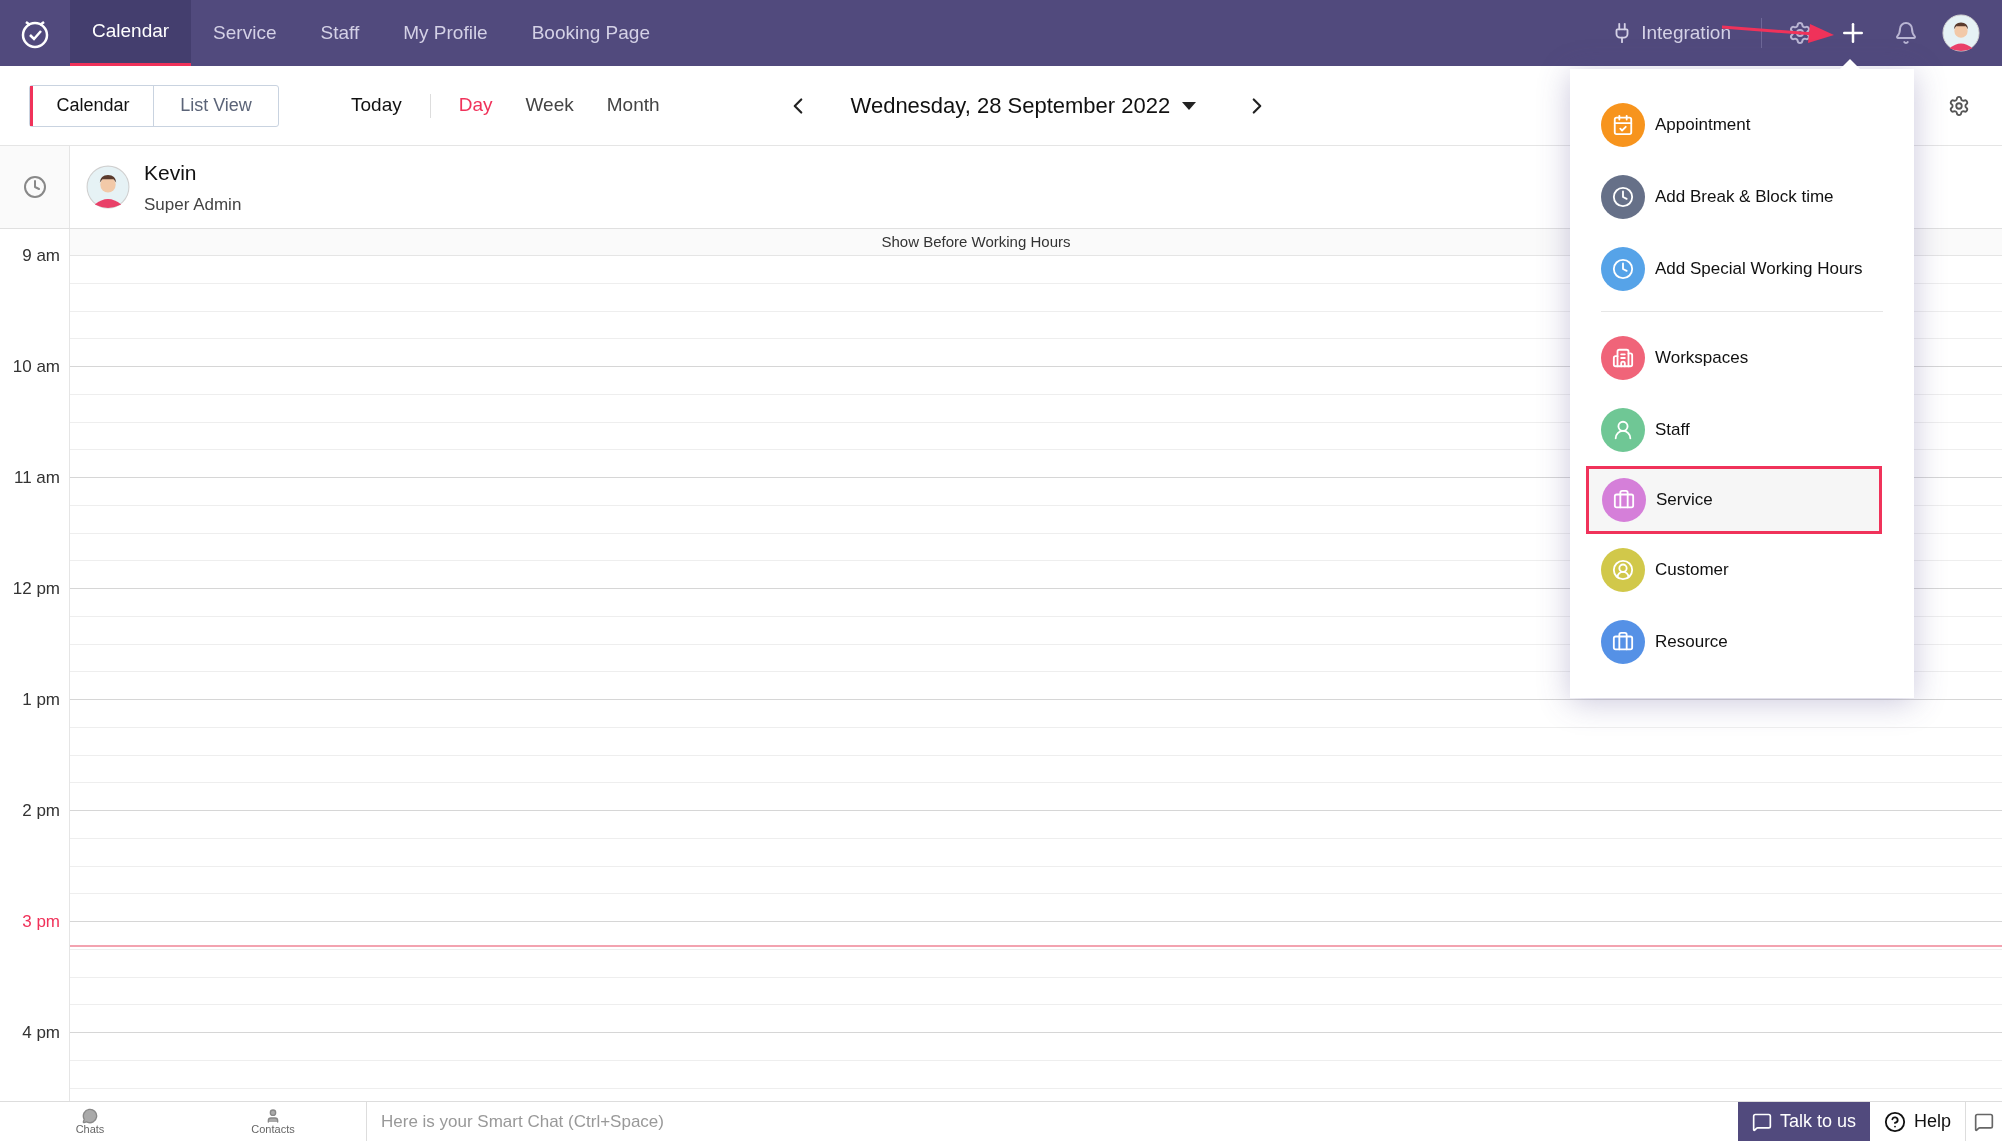 The width and height of the screenshot is (2002, 1141). Describe the element at coordinates (1671, 33) in the screenshot. I see `integration-button: Integration` at that location.